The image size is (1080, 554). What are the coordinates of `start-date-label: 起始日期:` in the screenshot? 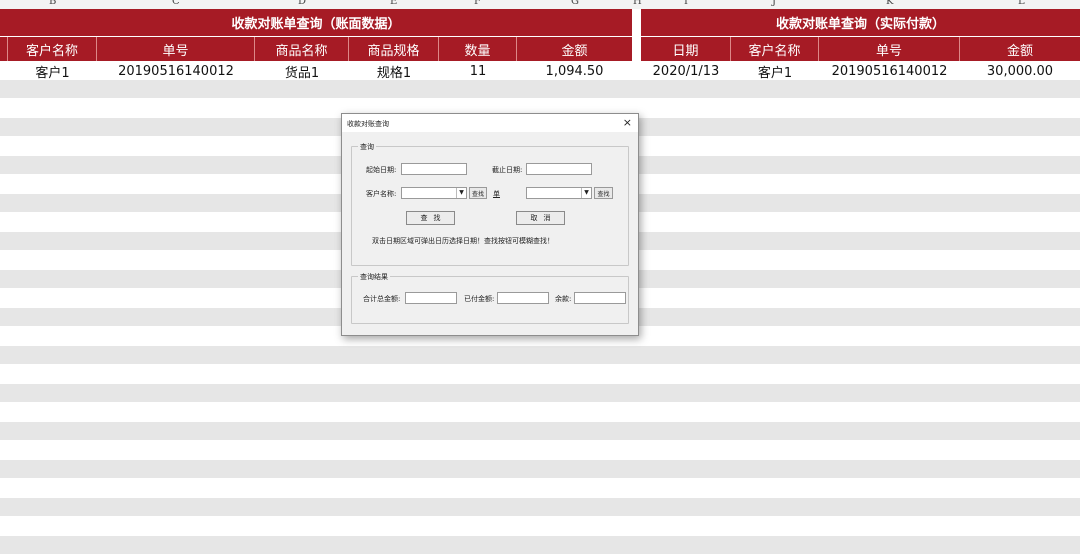 It's located at (381, 170).